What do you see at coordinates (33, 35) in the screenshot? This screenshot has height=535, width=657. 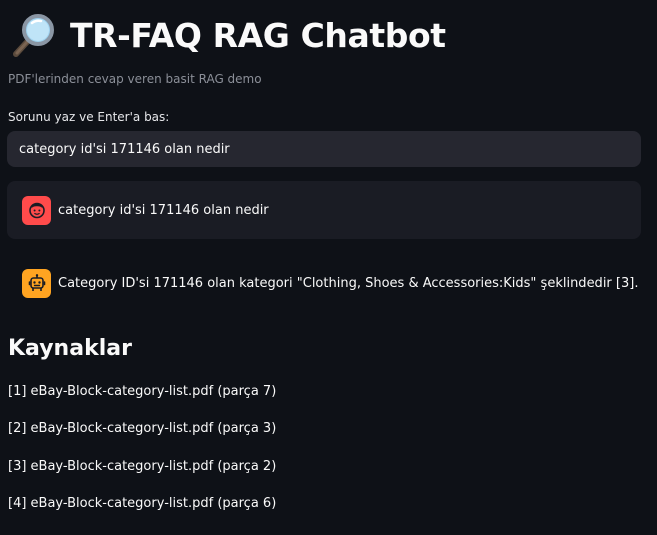 I see `magnifying-glass-icon` at bounding box center [33, 35].